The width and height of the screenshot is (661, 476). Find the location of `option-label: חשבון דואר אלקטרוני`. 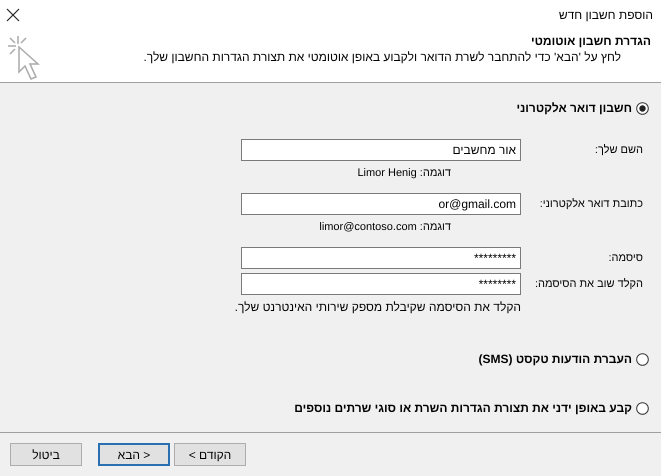

option-label: חשבון דואר אלקטרוני is located at coordinates (574, 108).